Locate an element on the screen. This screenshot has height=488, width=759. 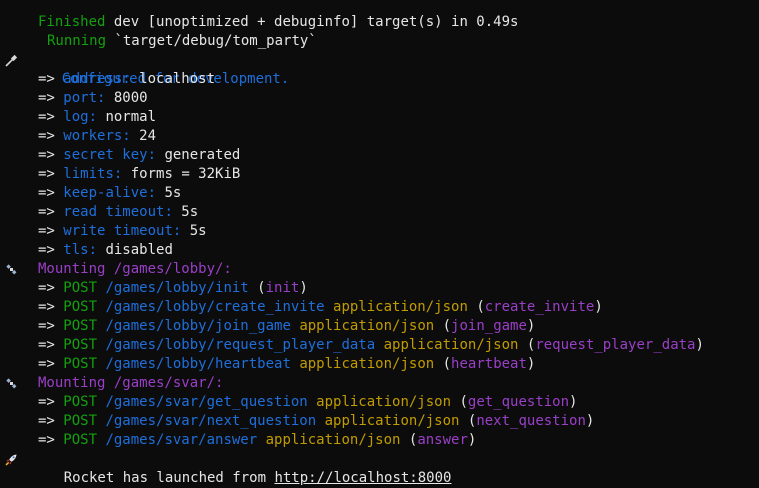
config-item: => secret key: generated is located at coordinates (379, 155).